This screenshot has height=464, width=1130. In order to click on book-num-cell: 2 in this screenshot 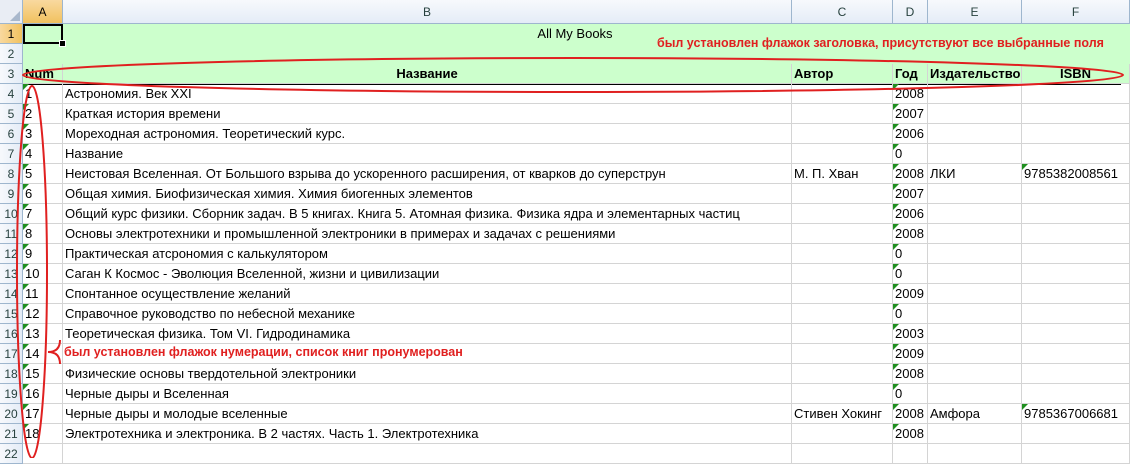, I will do `click(43, 114)`.